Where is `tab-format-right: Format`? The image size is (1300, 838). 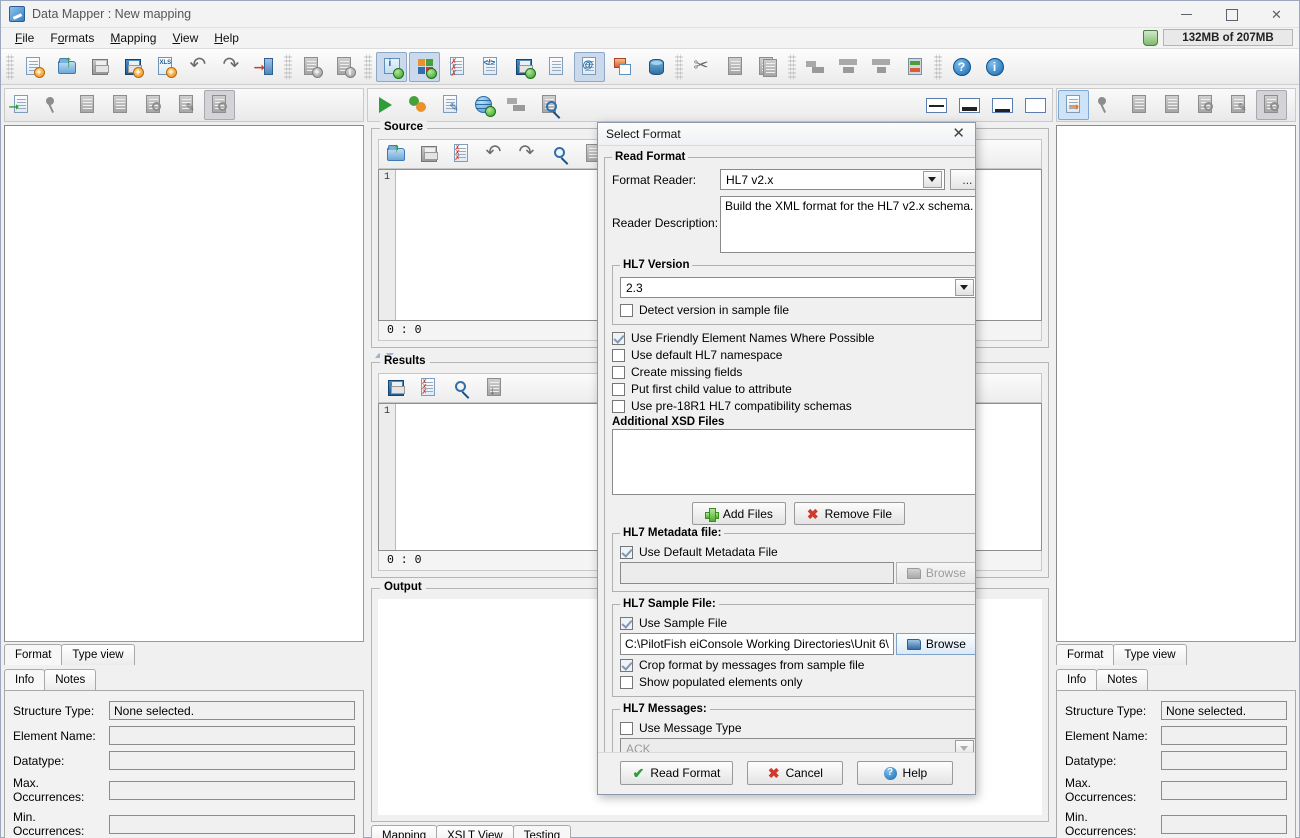
tab-format-right: Format is located at coordinates (1085, 654).